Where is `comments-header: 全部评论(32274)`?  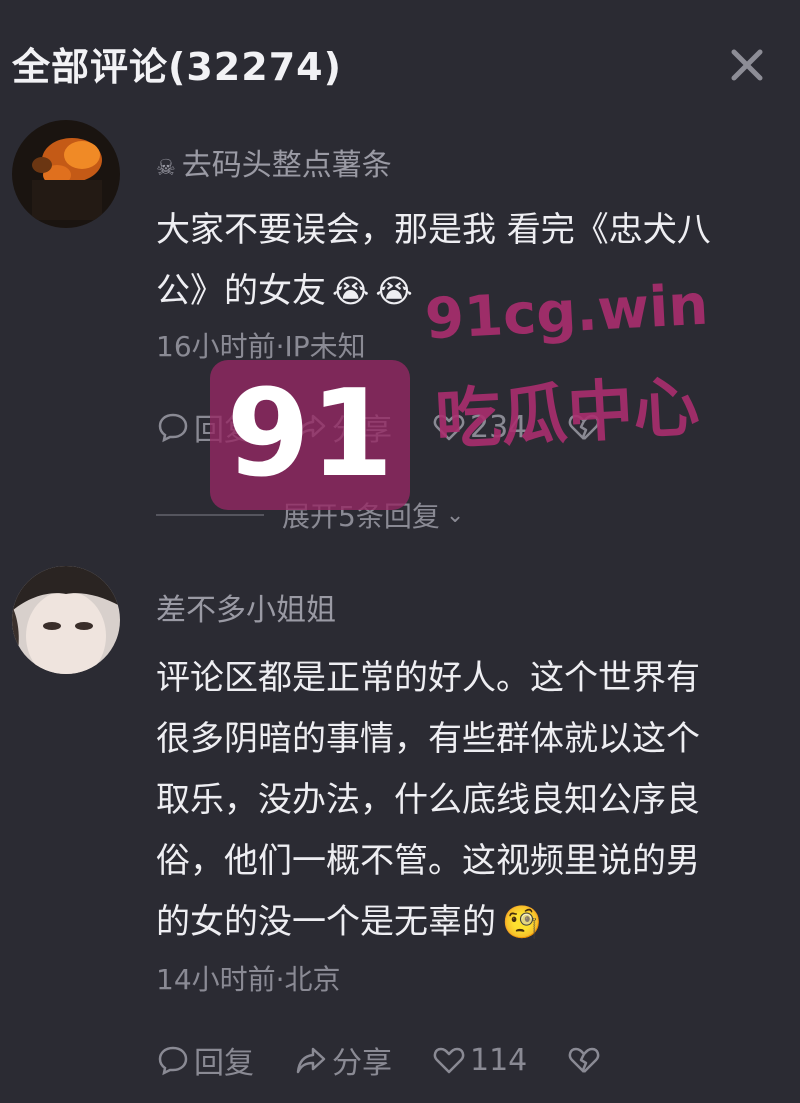 comments-header: 全部评论(32274) is located at coordinates (400, 55).